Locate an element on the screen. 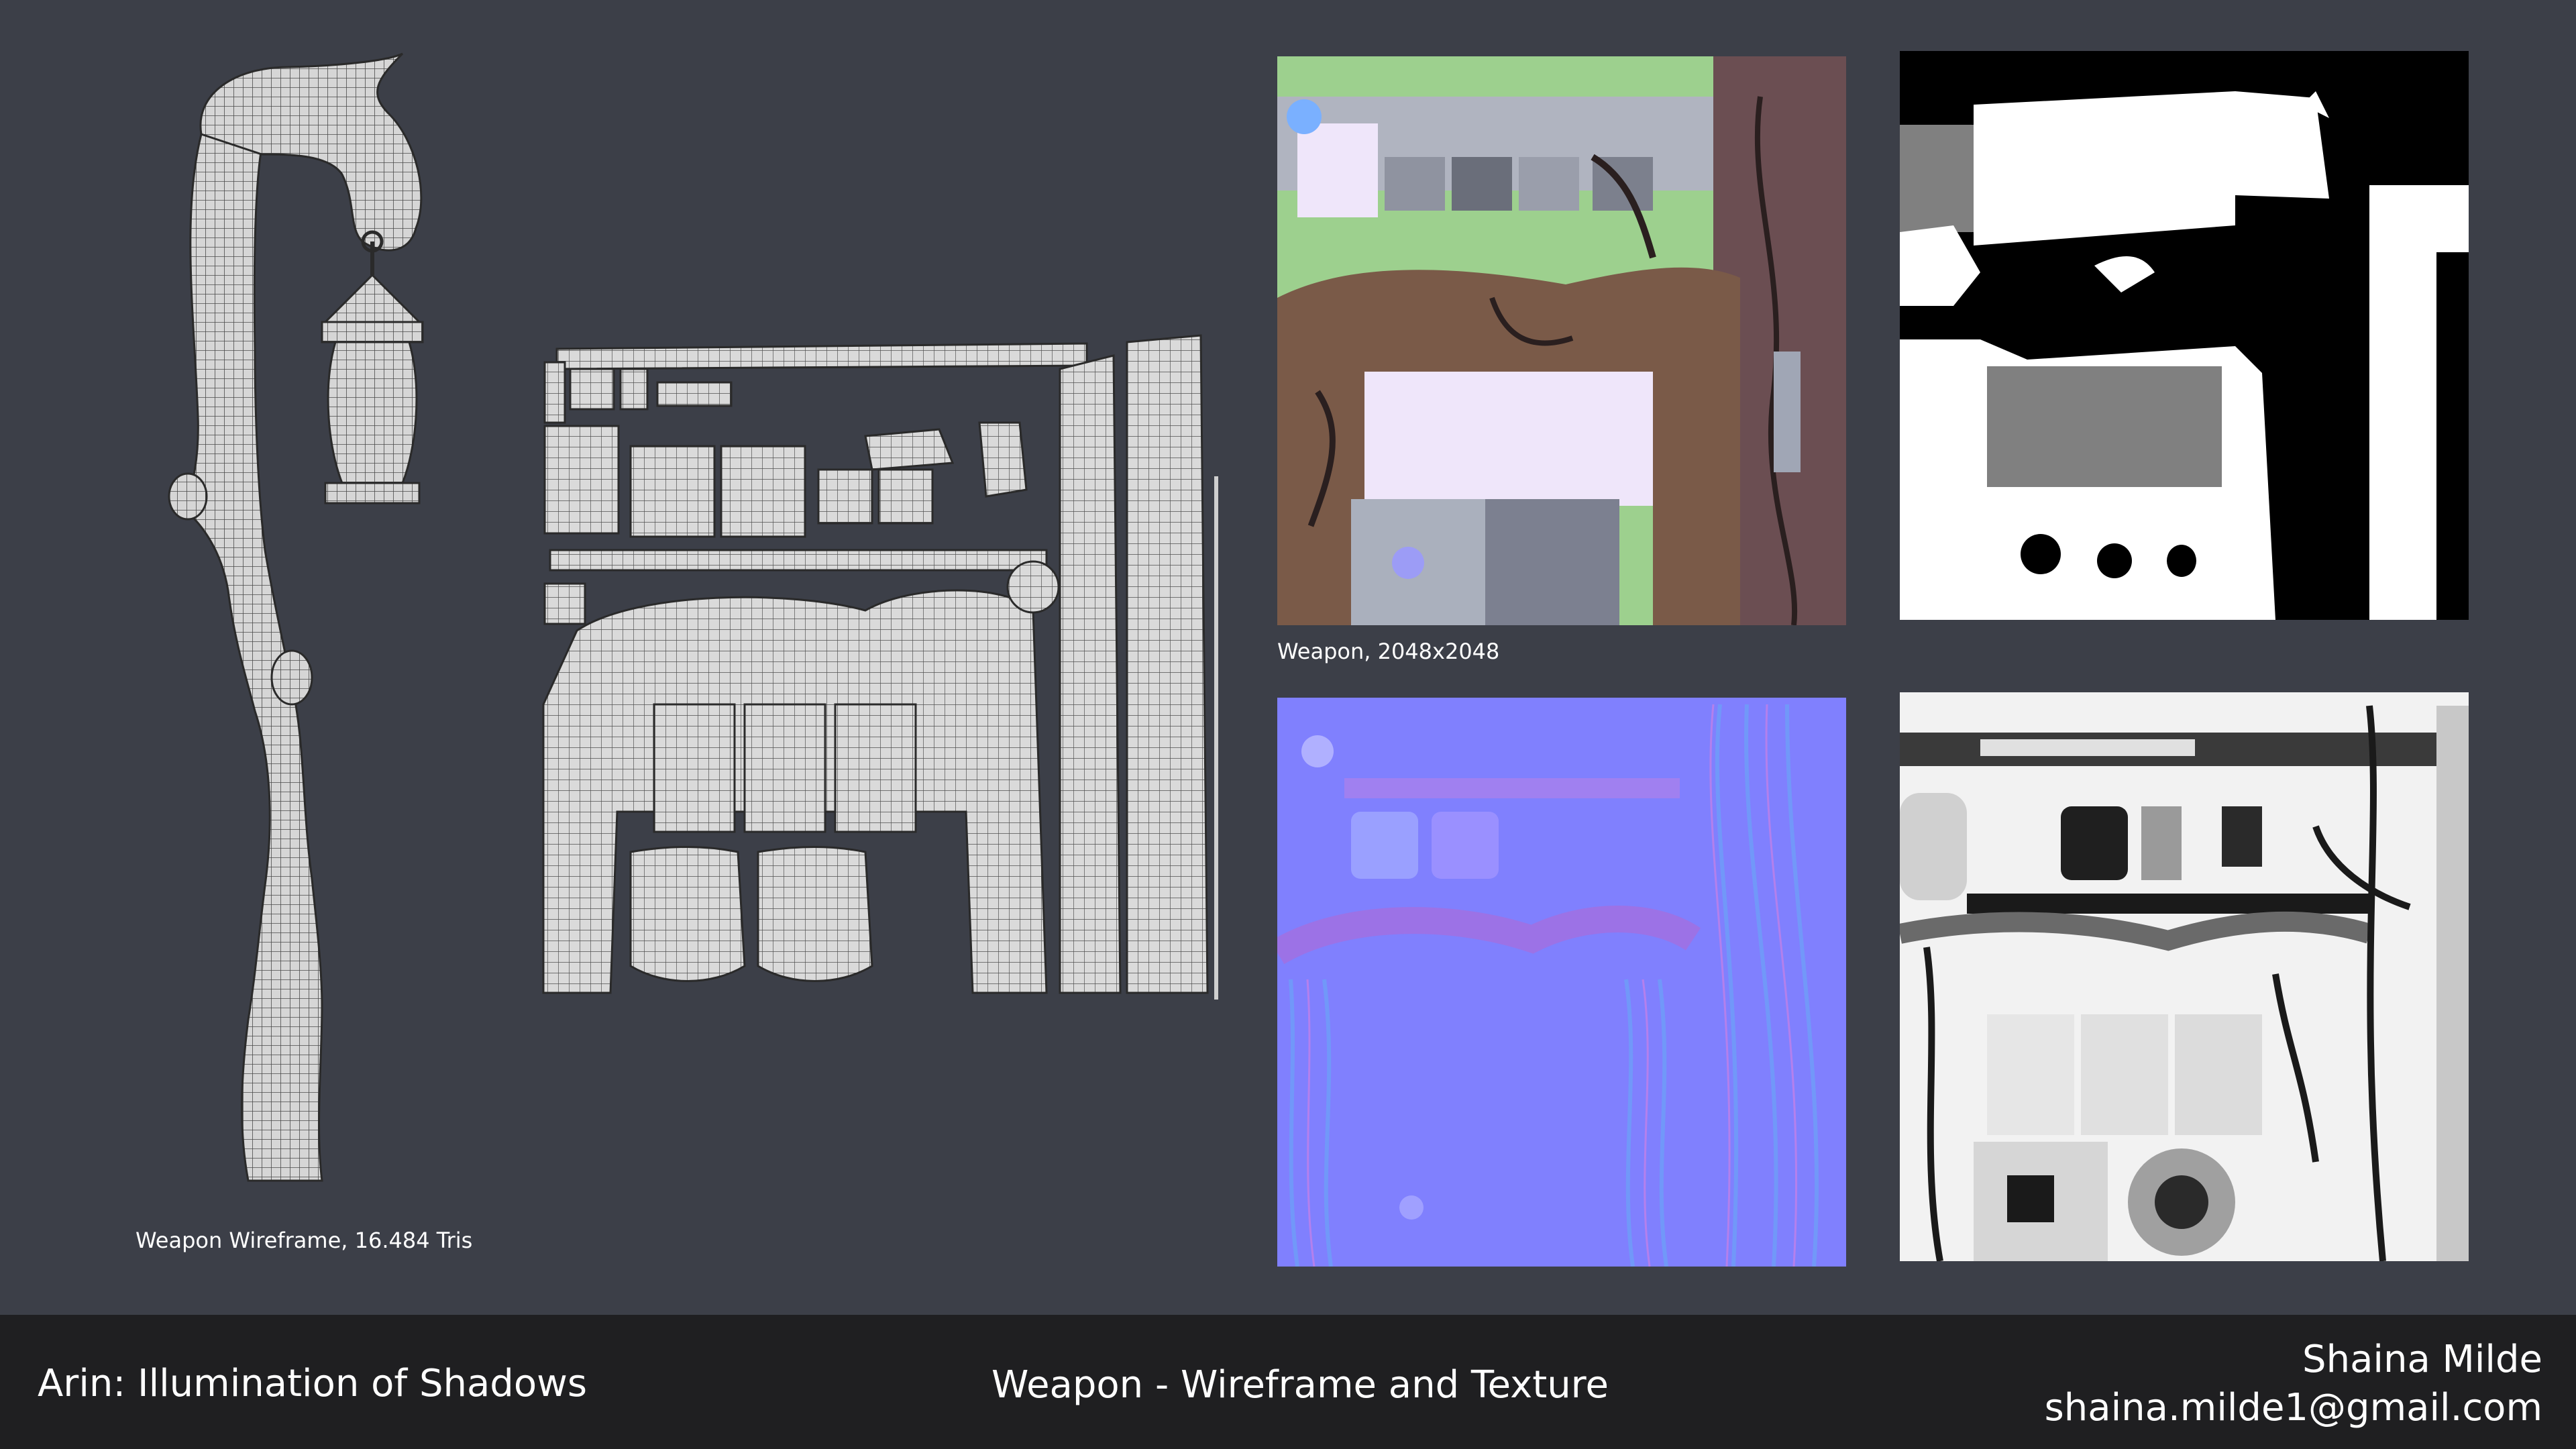 The image size is (2576, 1449). author-email: shaina.milde1@gmail.com is located at coordinates (2293, 1408).